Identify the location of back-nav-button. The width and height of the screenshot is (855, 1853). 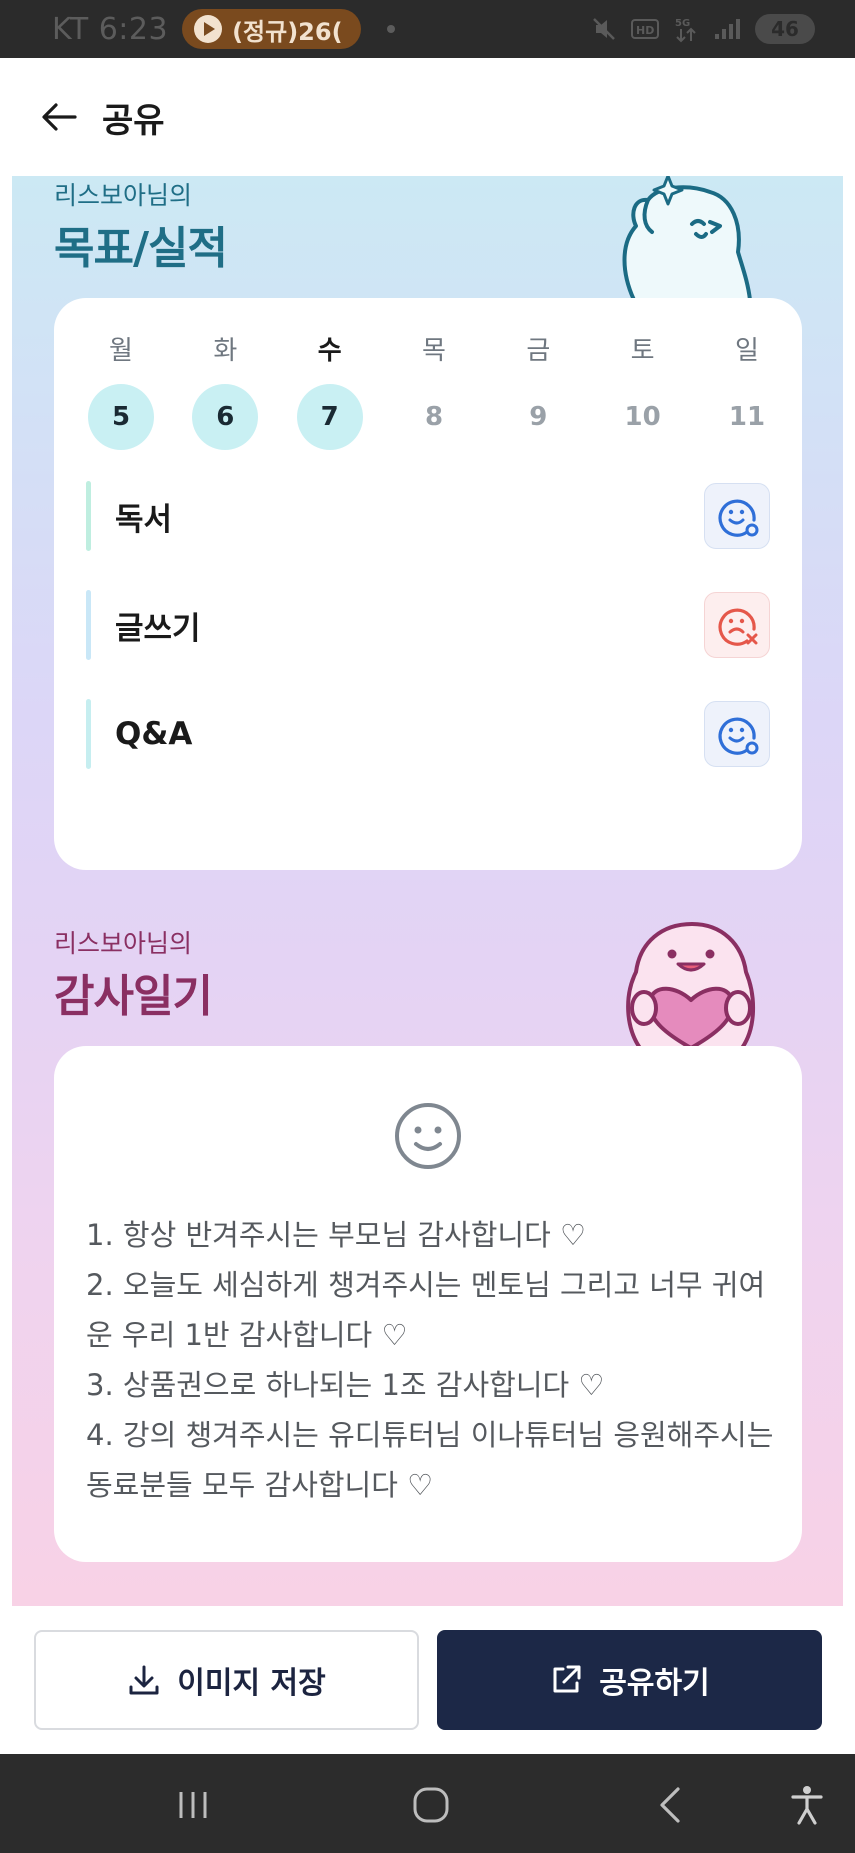
(670, 1805).